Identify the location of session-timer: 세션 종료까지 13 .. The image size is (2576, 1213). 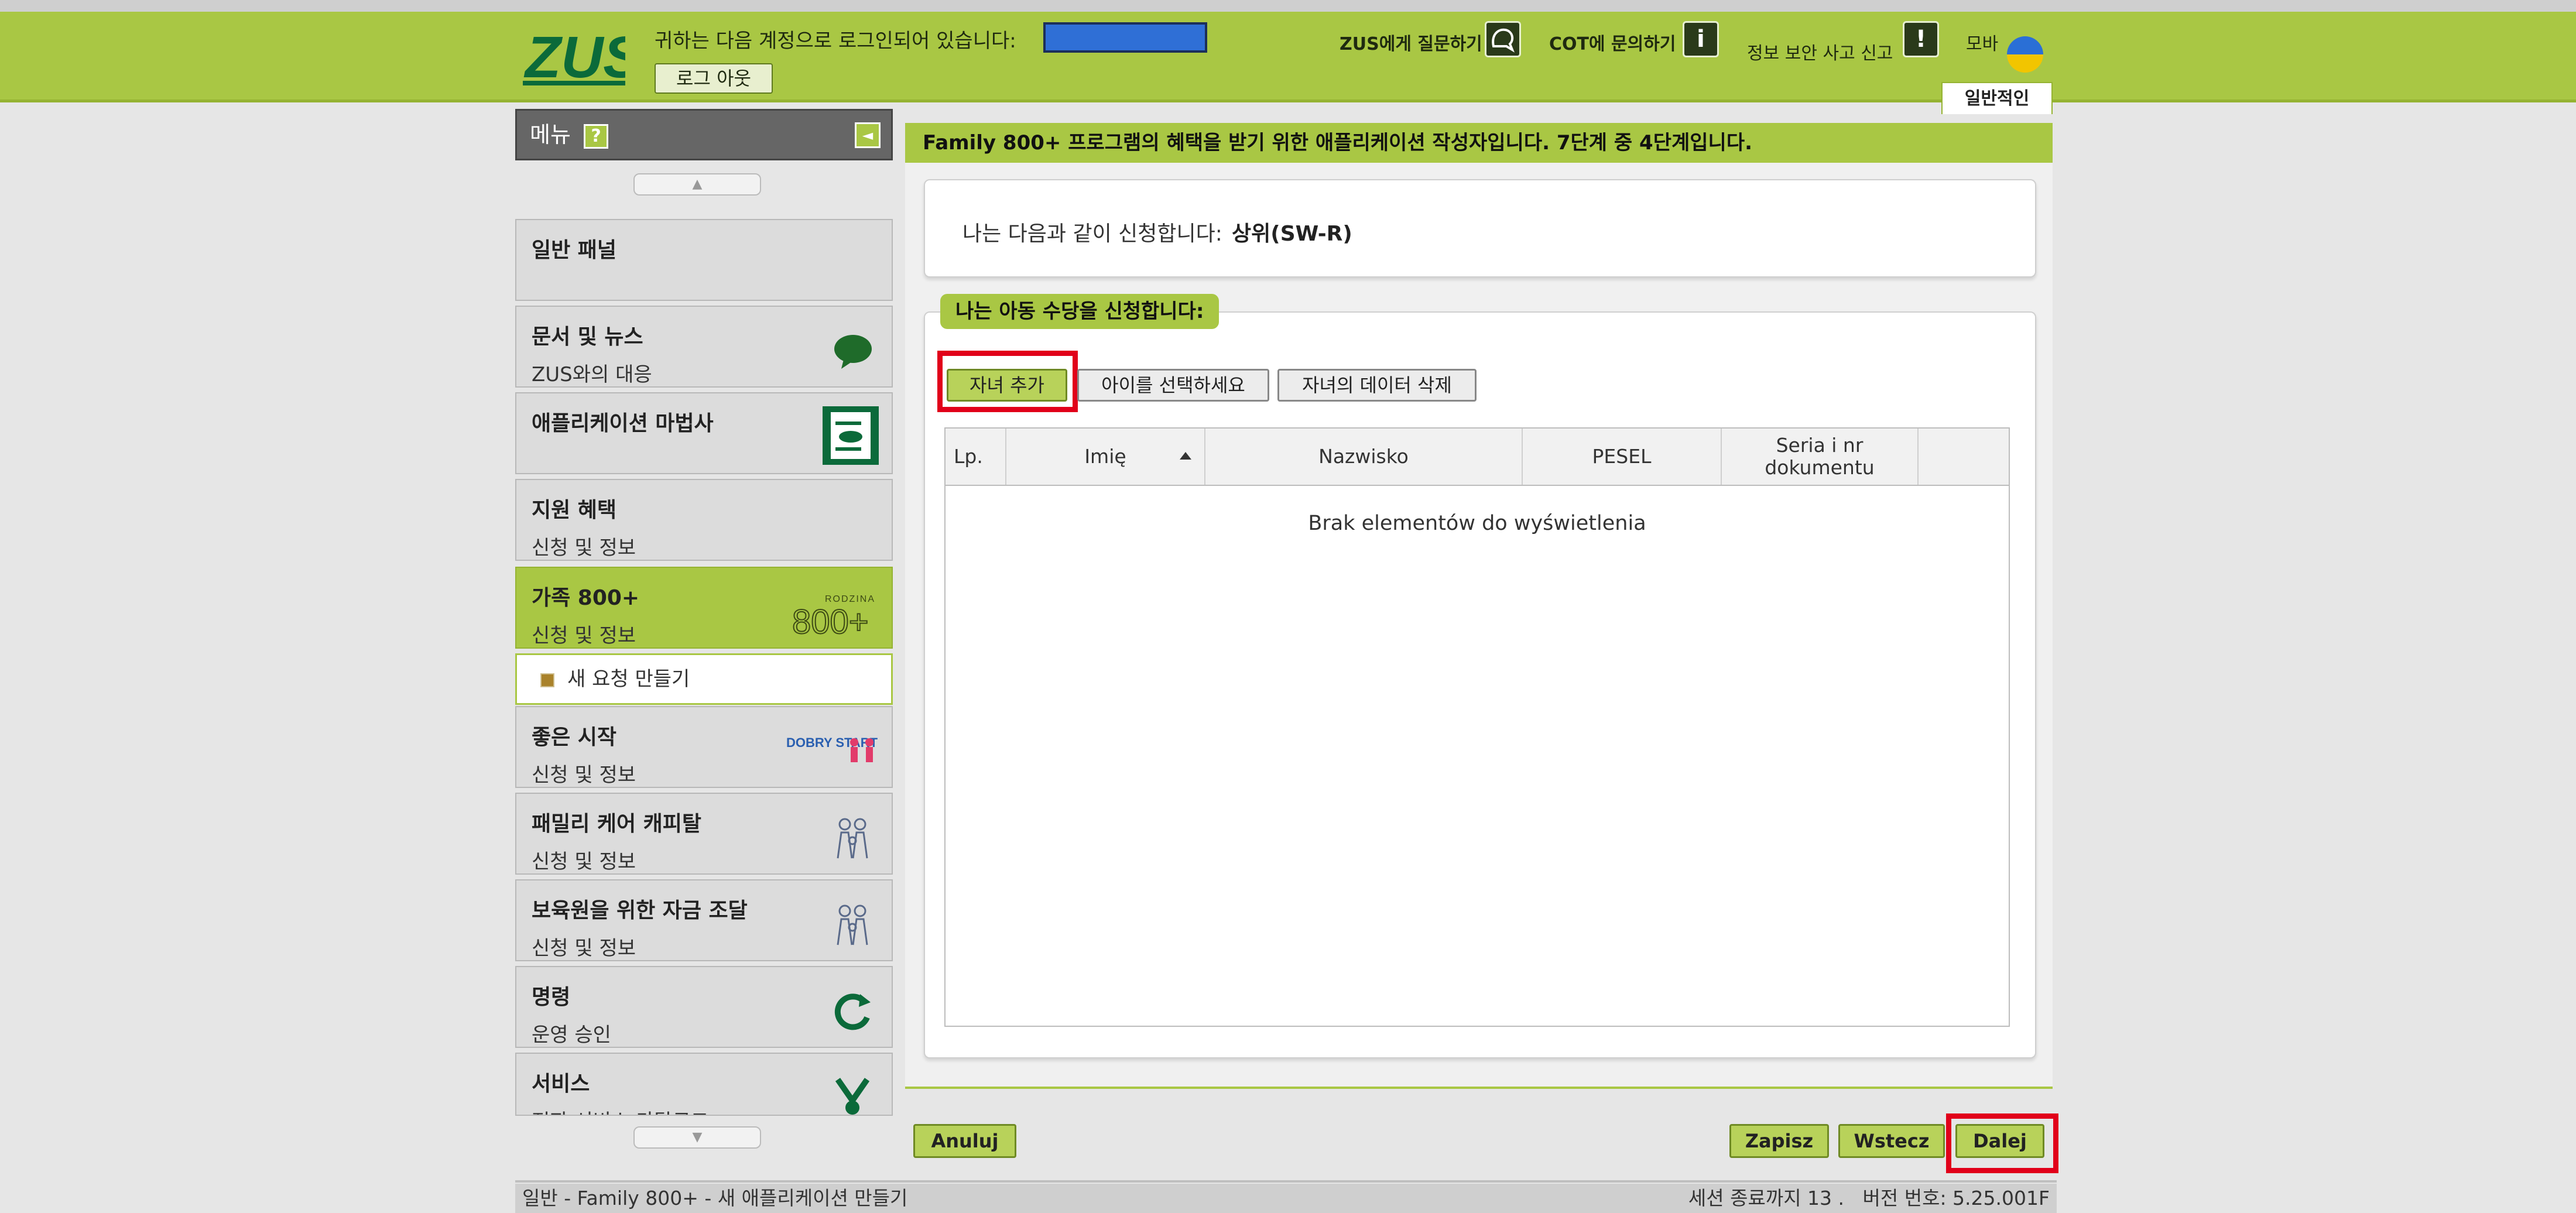
(1766, 1198).